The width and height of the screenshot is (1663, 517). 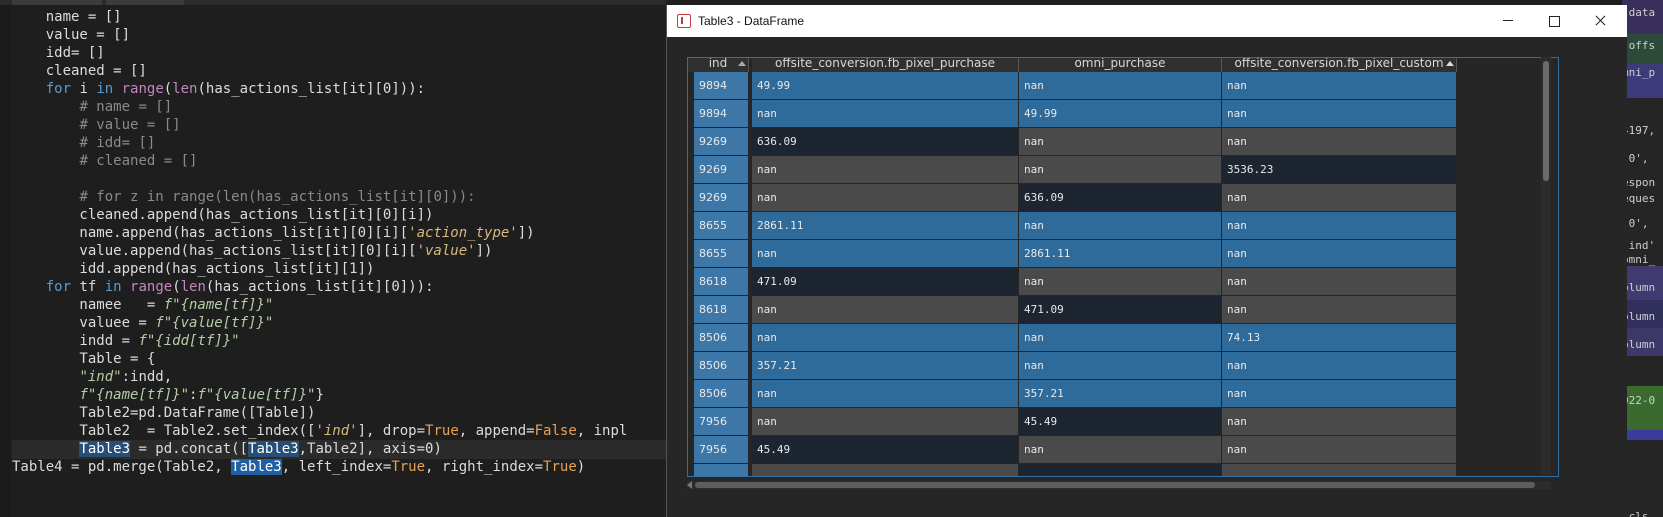 I want to click on table-cell: 49.99, so click(x=1120, y=113).